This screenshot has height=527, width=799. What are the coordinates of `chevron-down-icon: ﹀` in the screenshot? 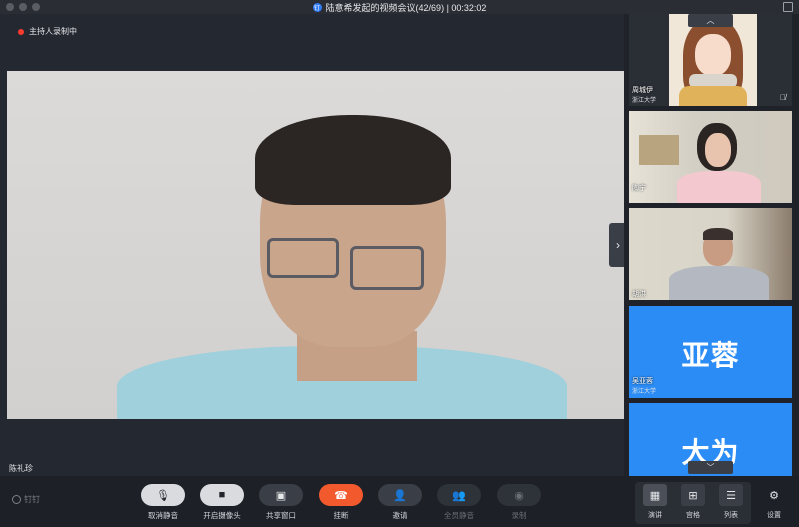 It's located at (710, 467).